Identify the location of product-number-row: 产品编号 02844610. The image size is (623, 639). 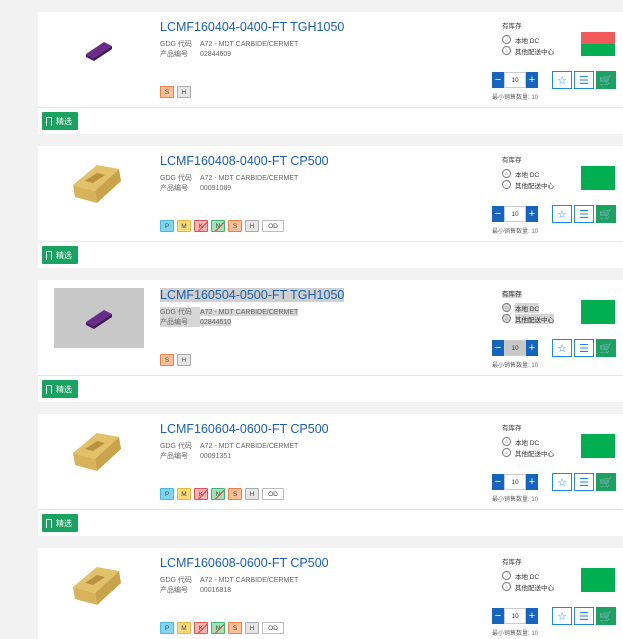
(196, 322).